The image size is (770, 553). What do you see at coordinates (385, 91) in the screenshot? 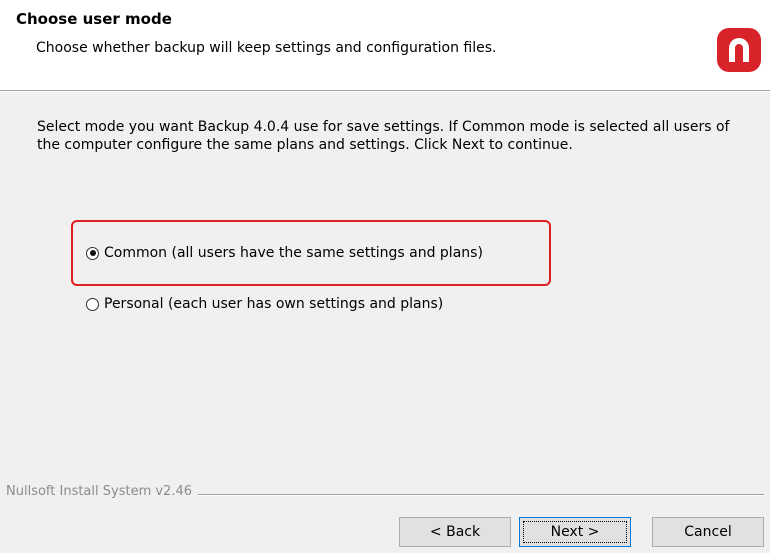
I see `header-divider` at bounding box center [385, 91].